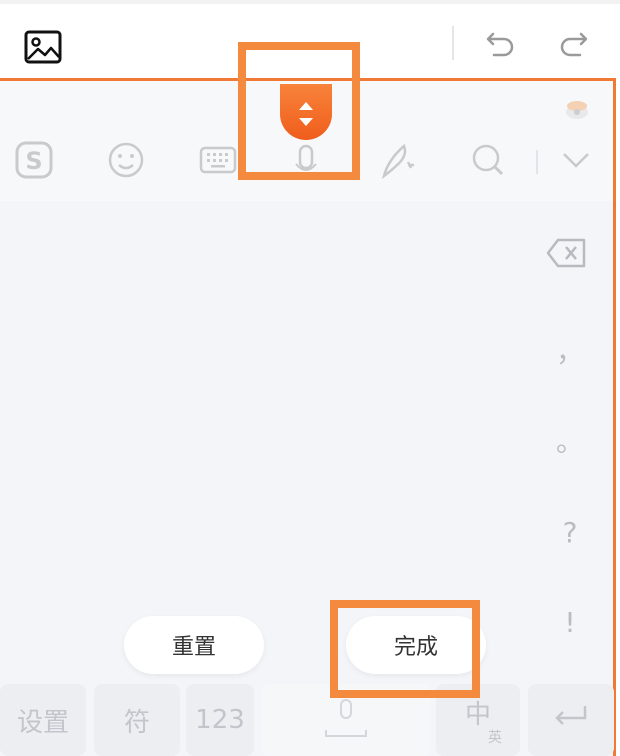  I want to click on key-settings: 设置, so click(43, 720).